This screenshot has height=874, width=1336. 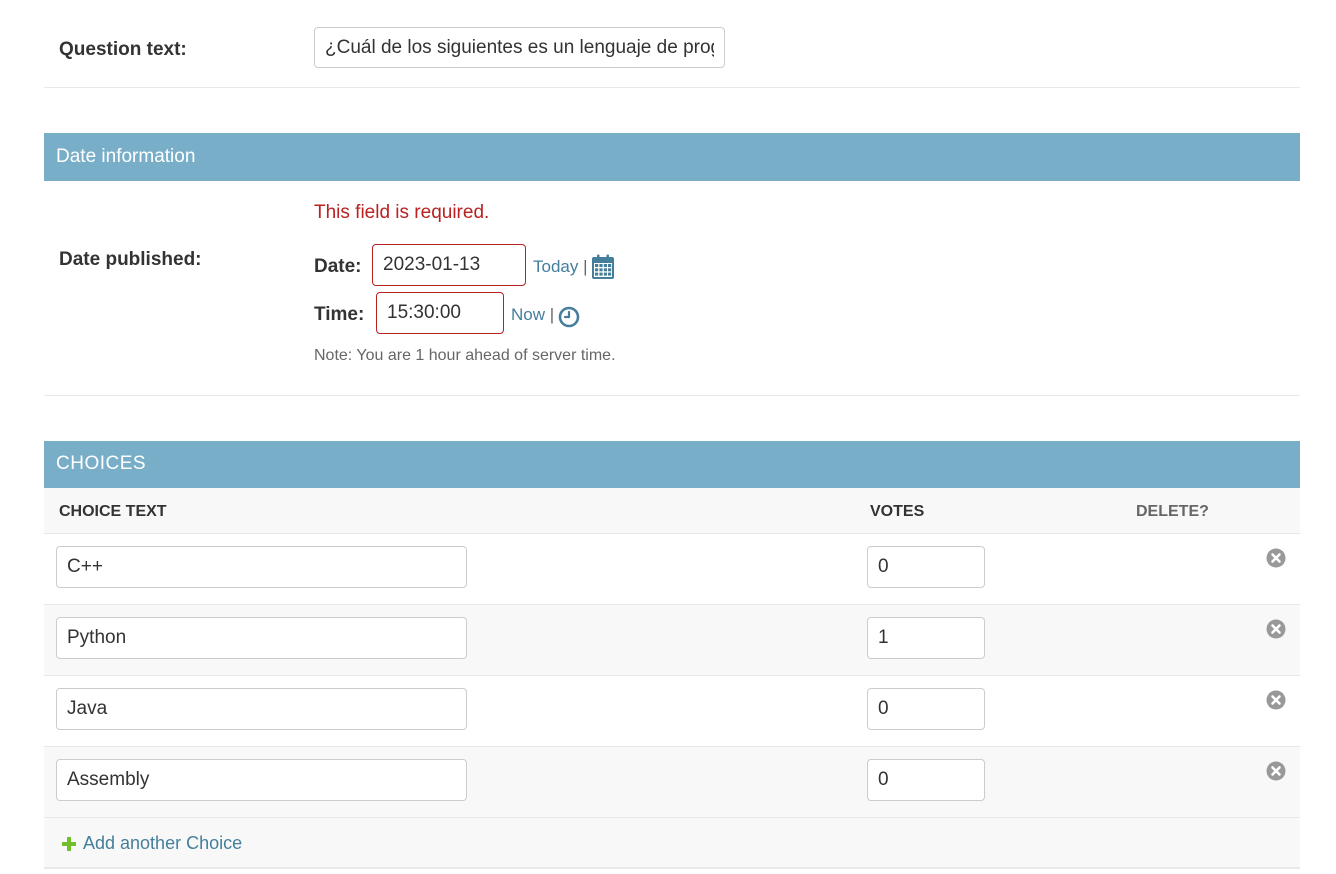 I want to click on question-text-input, so click(x=519, y=47).